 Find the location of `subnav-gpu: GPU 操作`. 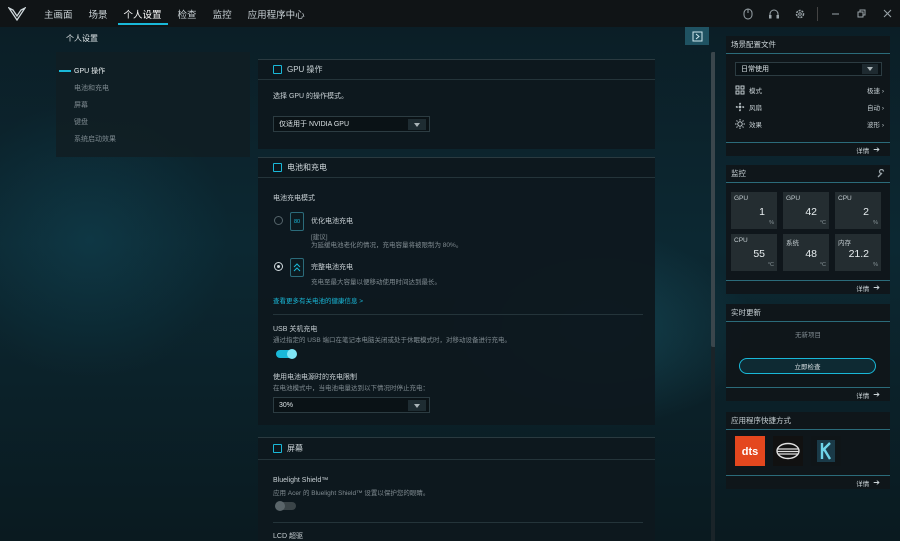

subnav-gpu: GPU 操作 is located at coordinates (153, 70).